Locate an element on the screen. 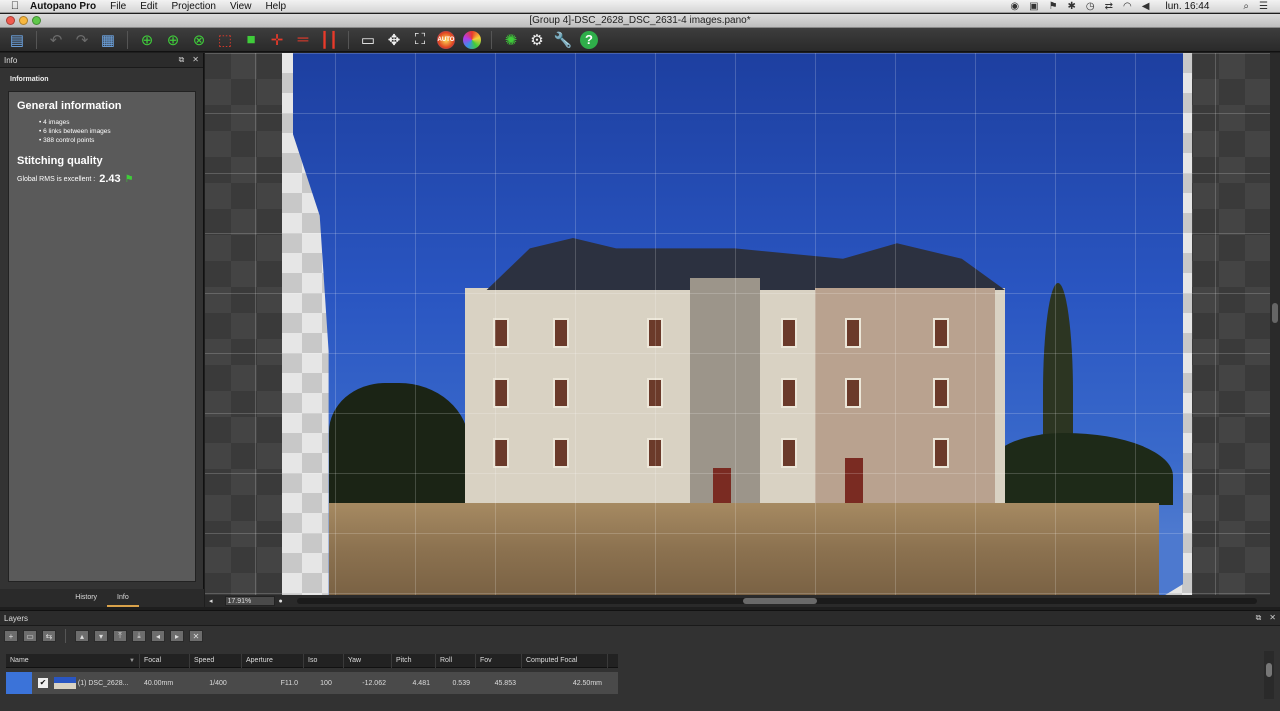 The width and height of the screenshot is (1280, 711). layers-scroll-thumb is located at coordinates (1269, 670).